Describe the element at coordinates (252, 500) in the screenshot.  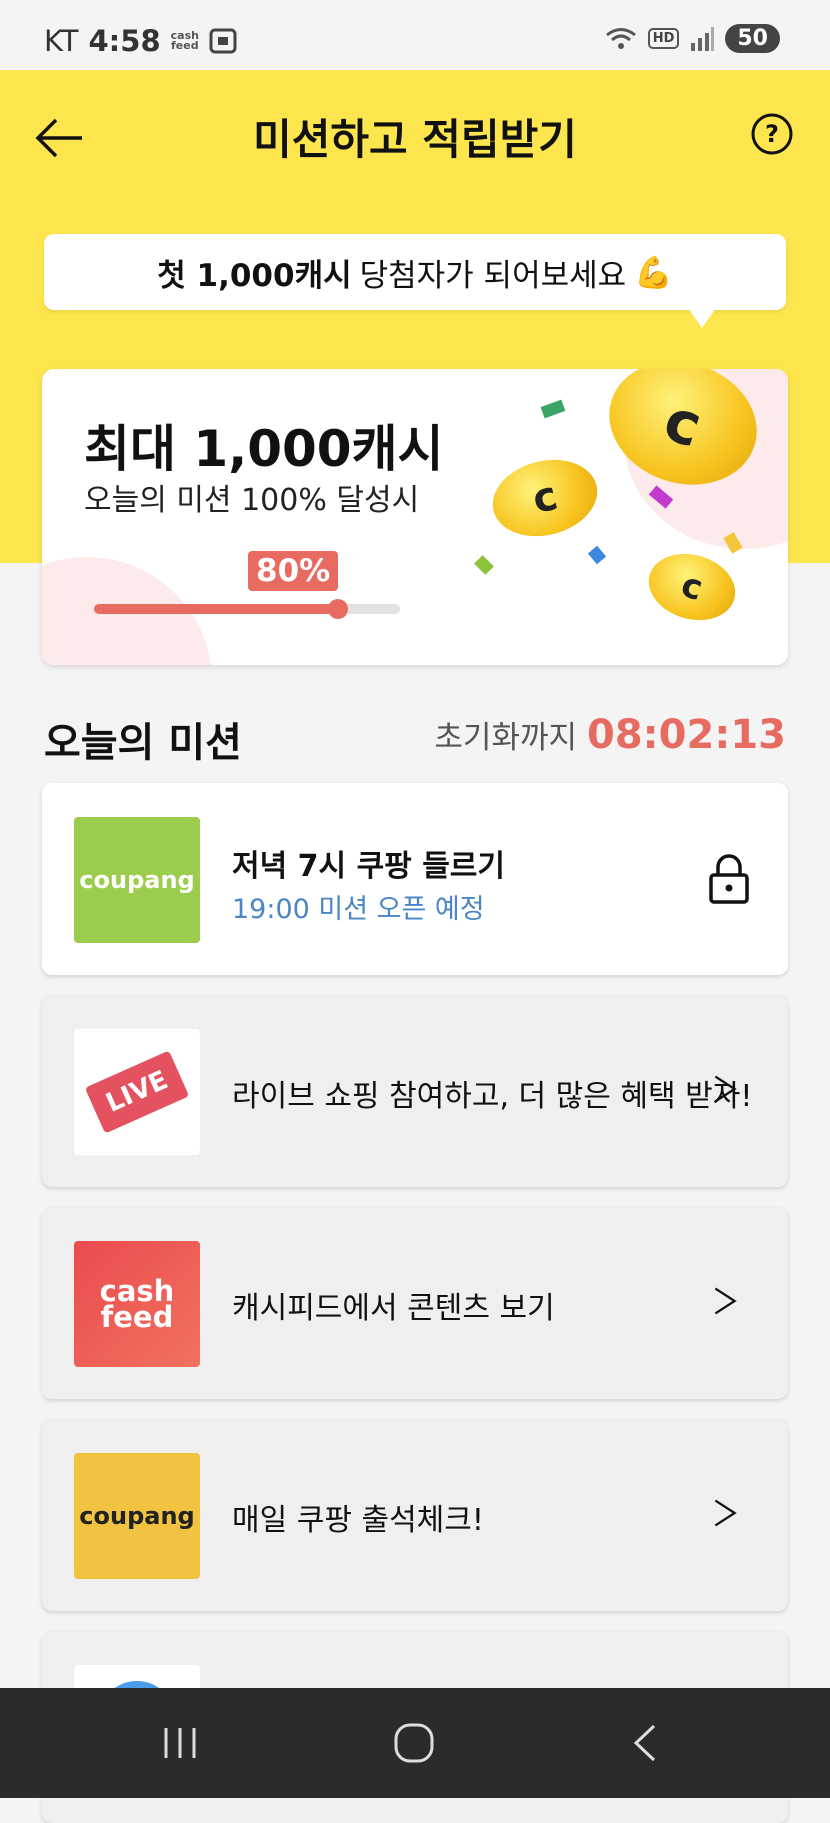
I see `reward-subtitle: 오늘의 미션 100% 달성시` at that location.